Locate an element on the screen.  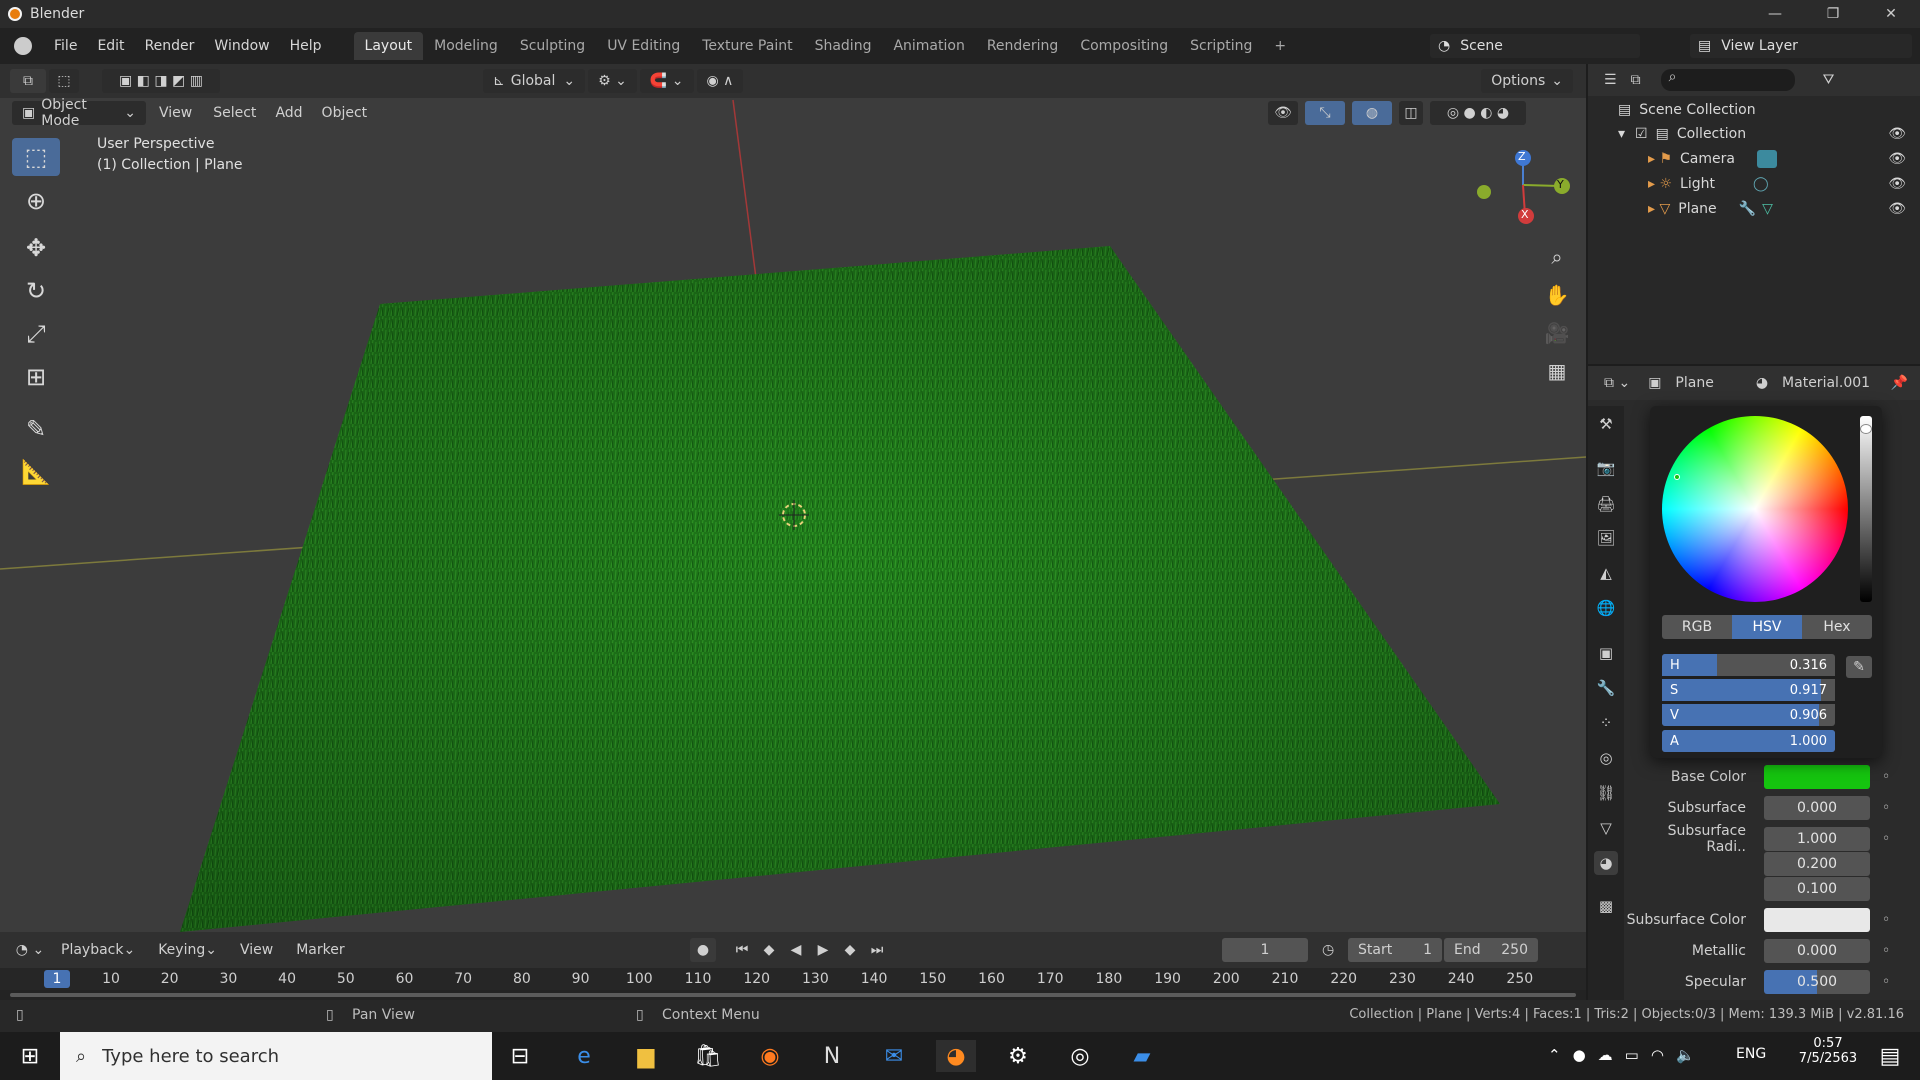
specular-field: 0.500 is located at coordinates (1817, 982).